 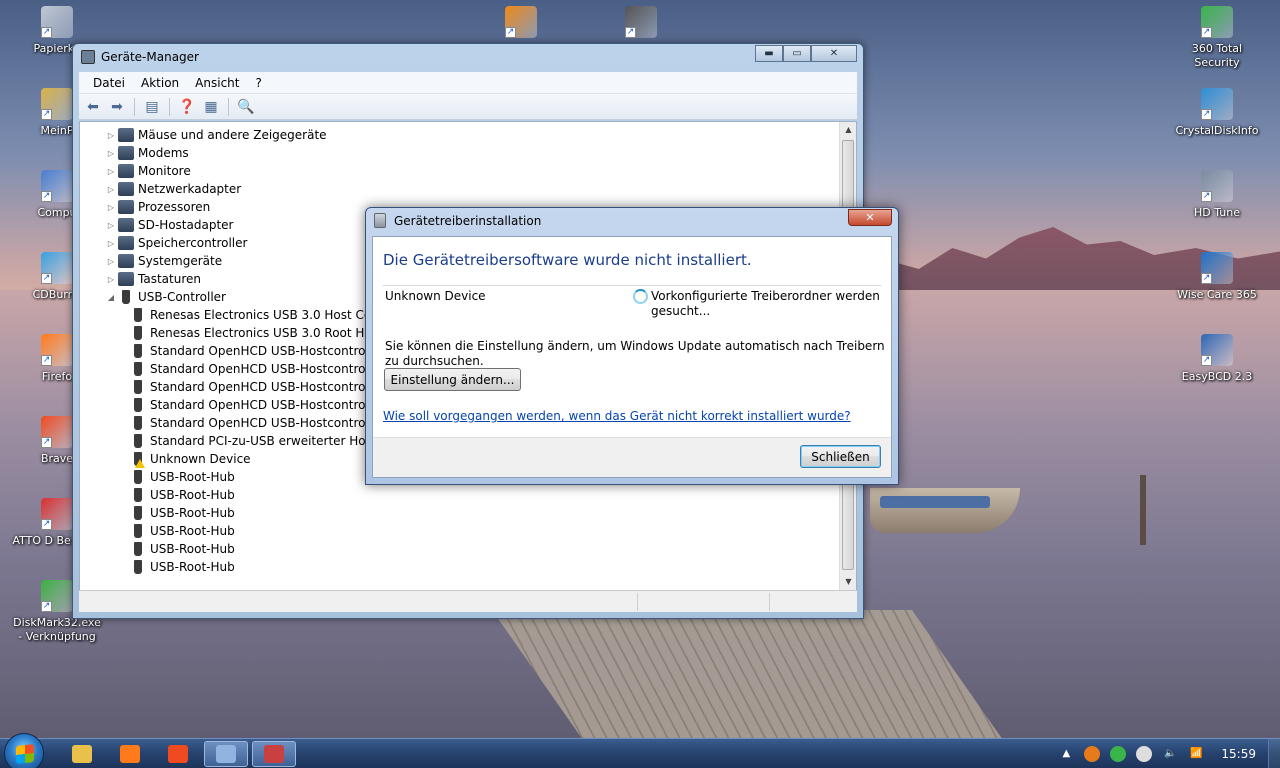 I want to click on back-icon: ⬅, so click(x=93, y=107).